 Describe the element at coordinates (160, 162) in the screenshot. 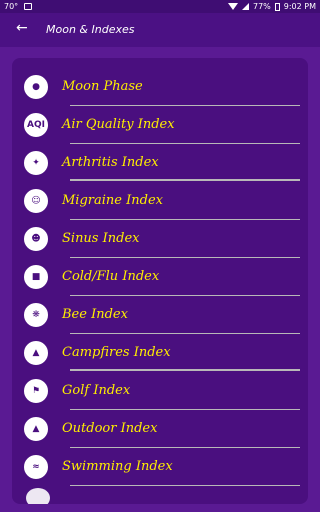

I see `list-item-arthritis: ✦ Arthritis Index` at that location.